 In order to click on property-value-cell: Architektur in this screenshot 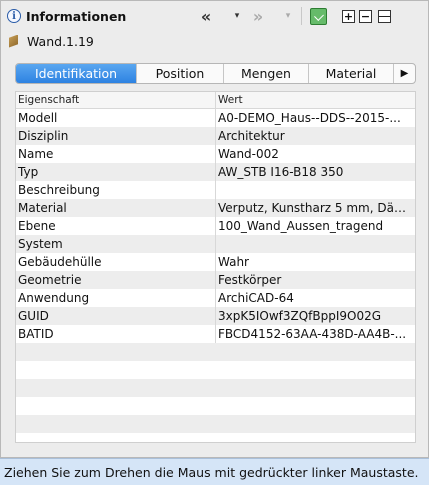, I will do `click(251, 136)`.